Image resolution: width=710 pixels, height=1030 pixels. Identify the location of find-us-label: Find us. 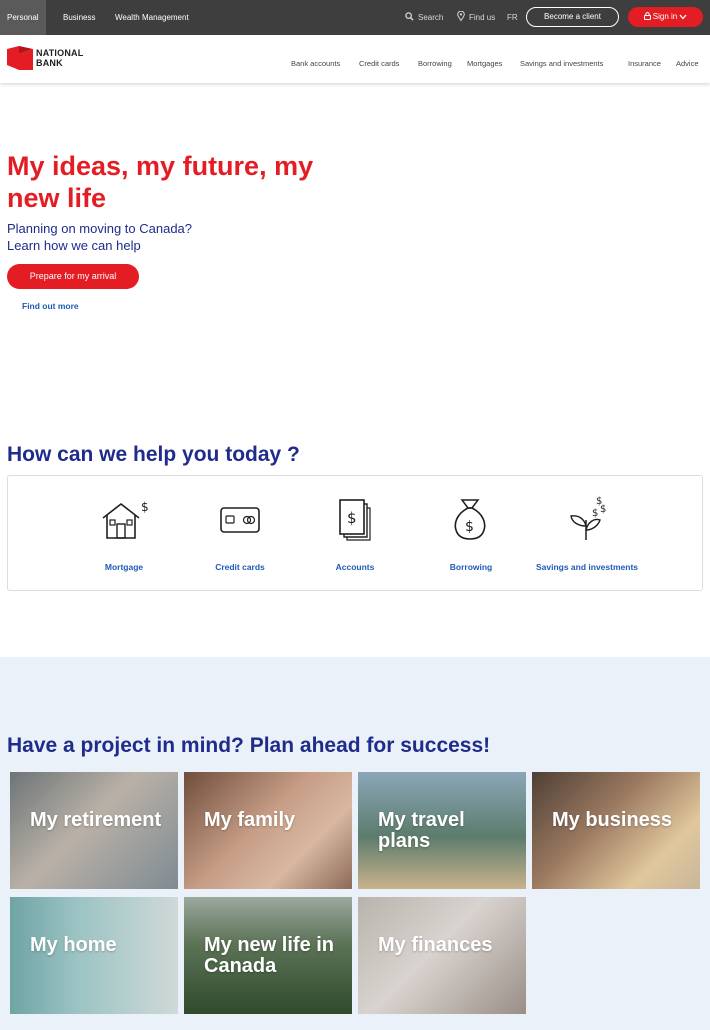
(482, 17).